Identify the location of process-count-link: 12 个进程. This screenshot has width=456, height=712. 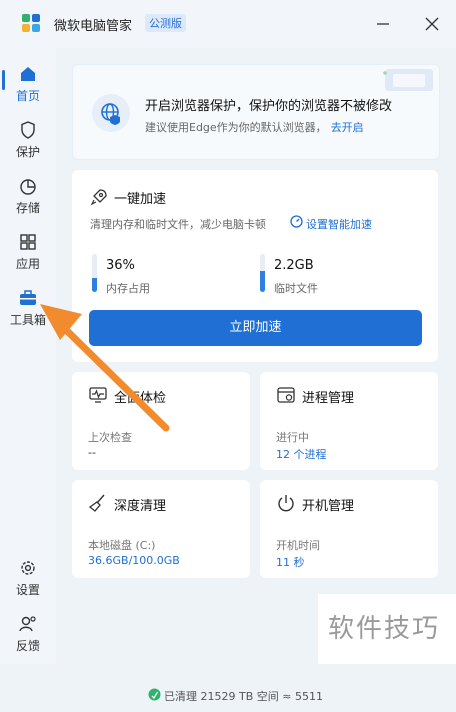
(301, 454).